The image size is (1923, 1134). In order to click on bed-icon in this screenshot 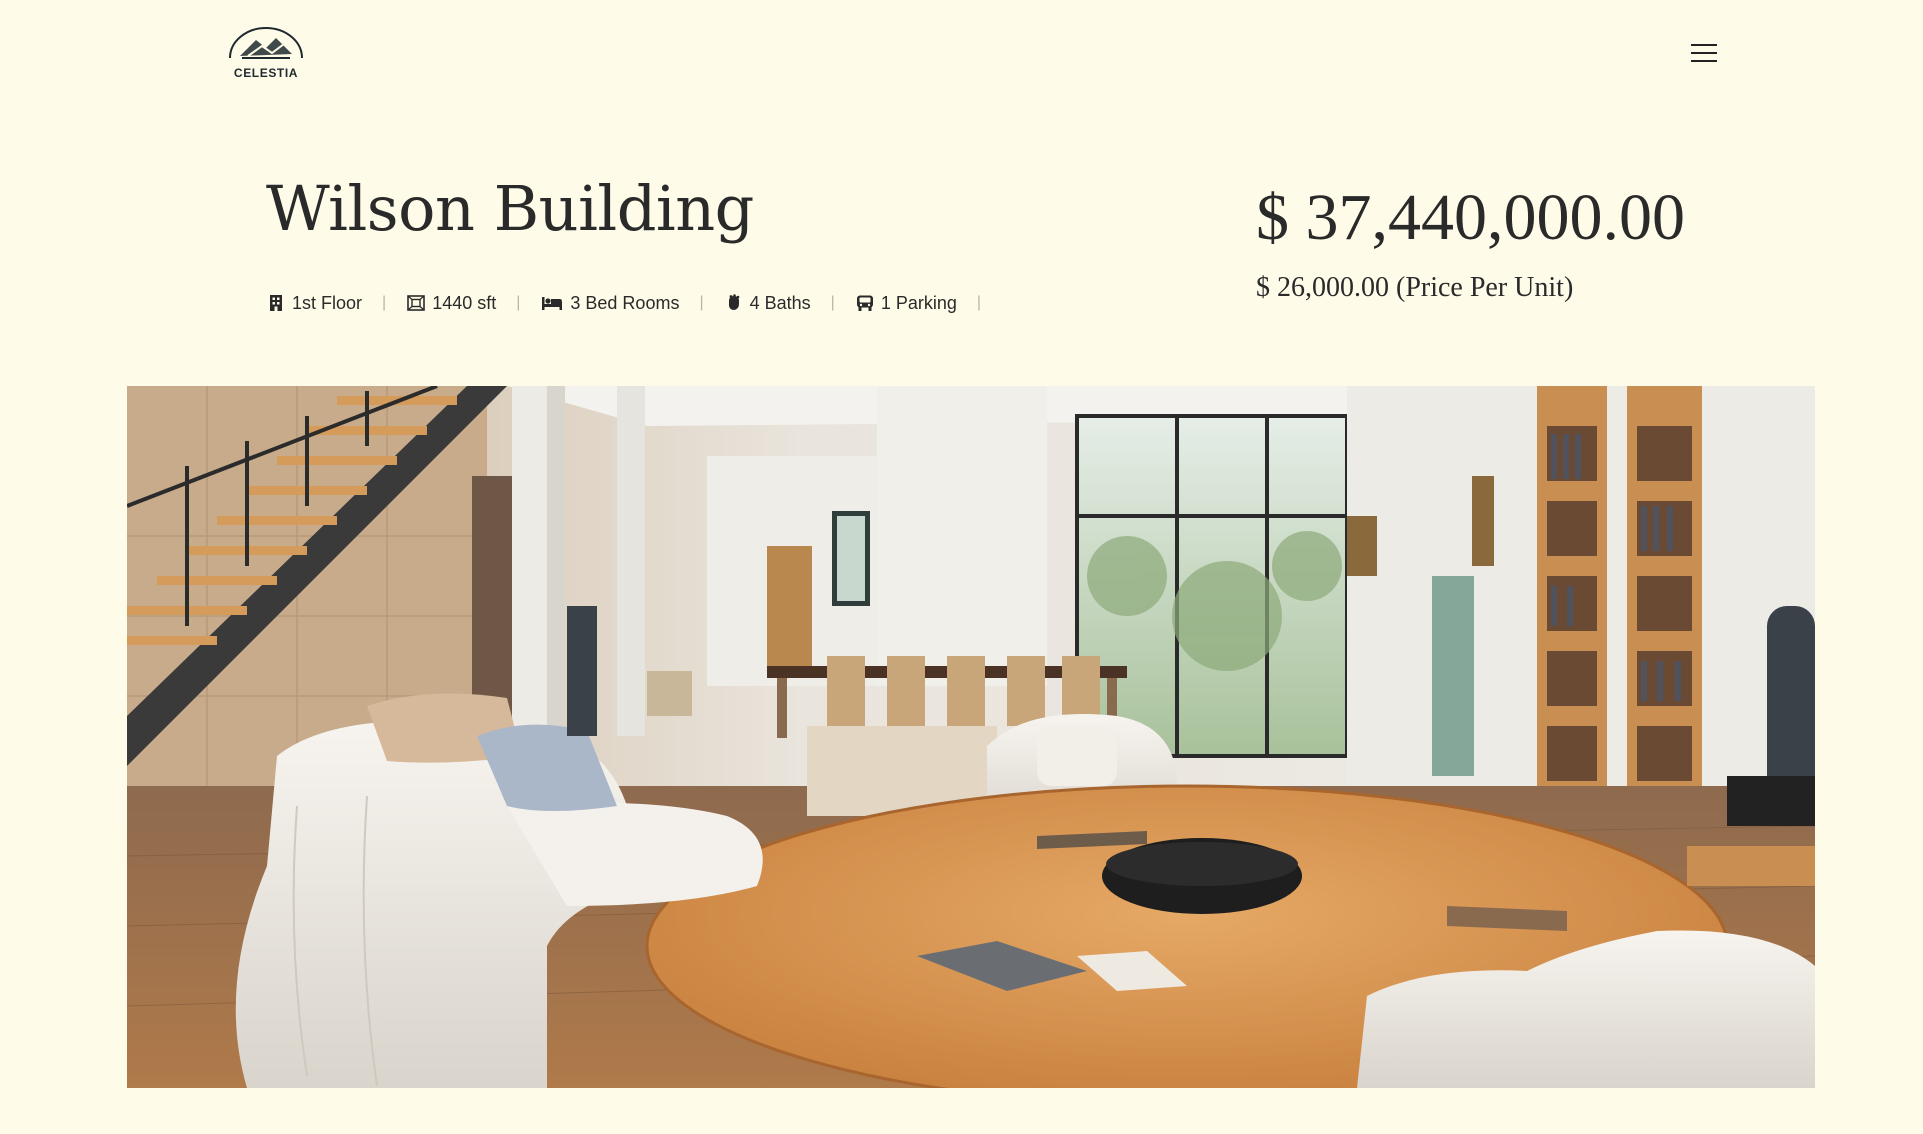, I will do `click(552, 303)`.